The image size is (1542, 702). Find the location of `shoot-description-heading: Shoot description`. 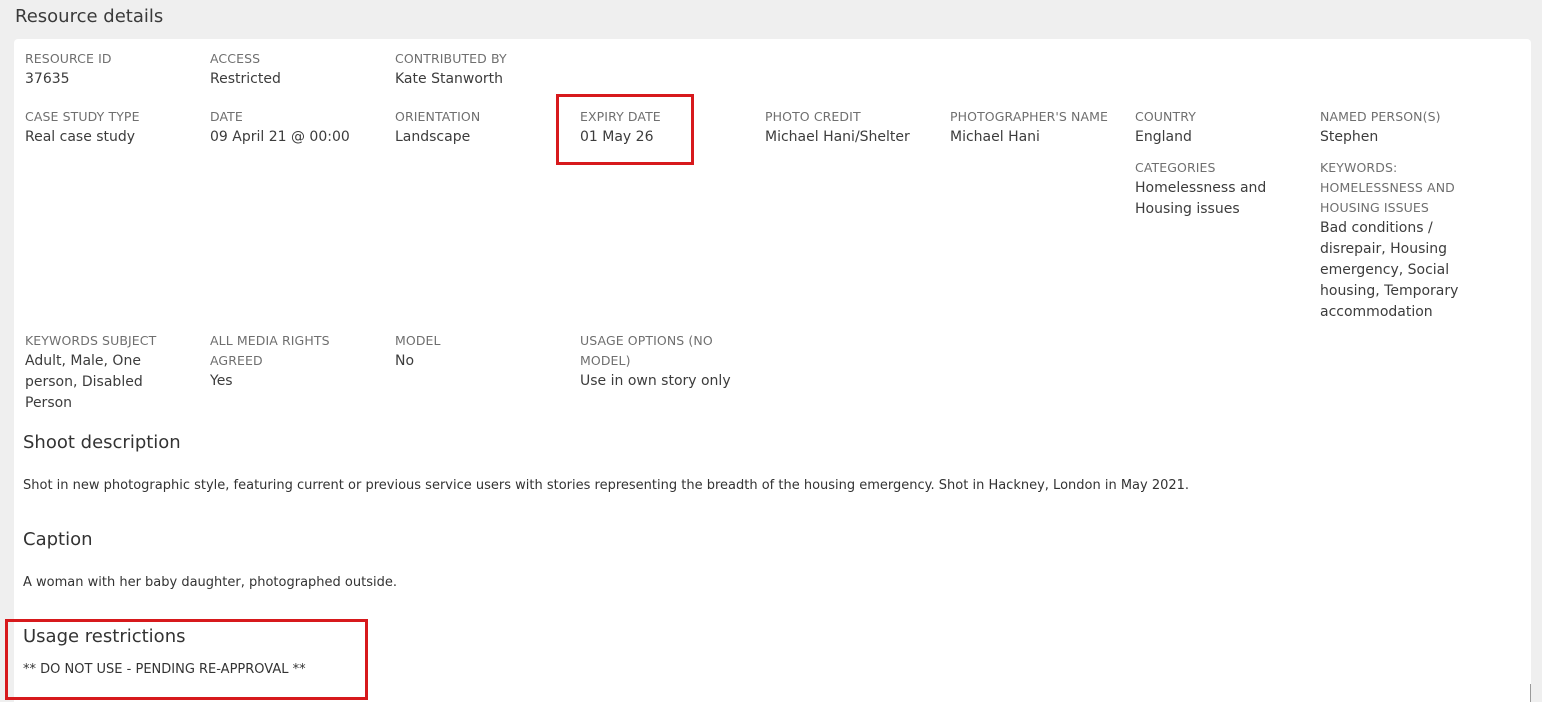

shoot-description-heading: Shoot description is located at coordinates (102, 442).